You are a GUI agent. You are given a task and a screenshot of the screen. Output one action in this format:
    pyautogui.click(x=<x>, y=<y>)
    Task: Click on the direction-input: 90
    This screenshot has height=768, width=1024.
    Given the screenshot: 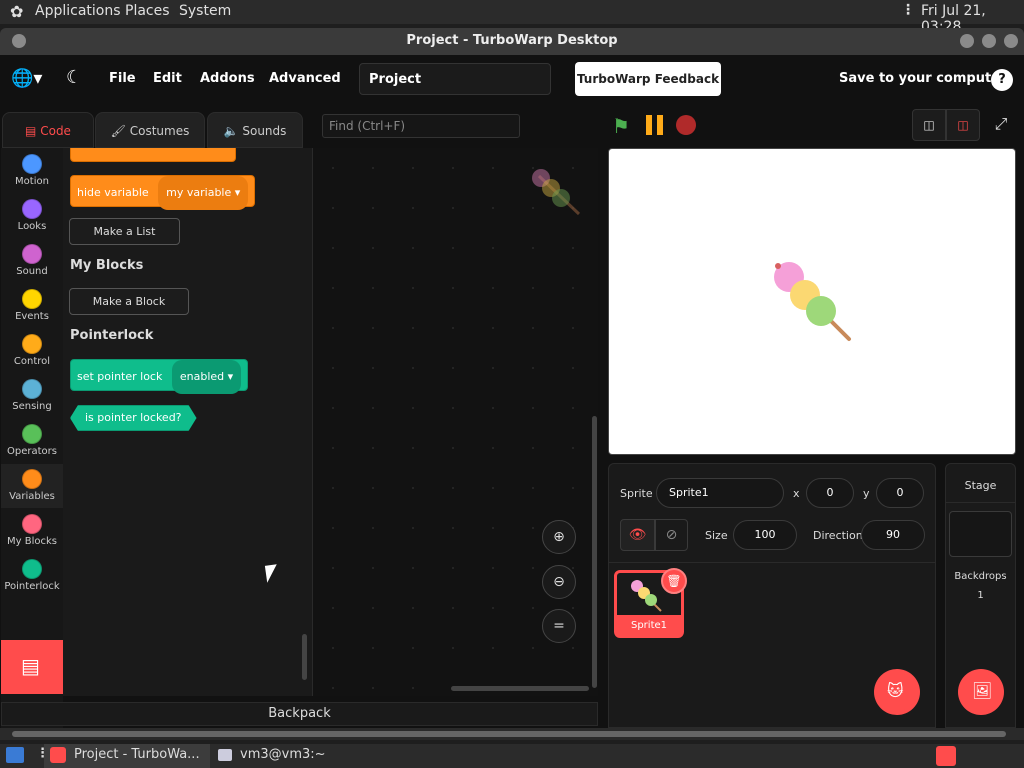 What is the action you would take?
    pyautogui.click(x=893, y=535)
    